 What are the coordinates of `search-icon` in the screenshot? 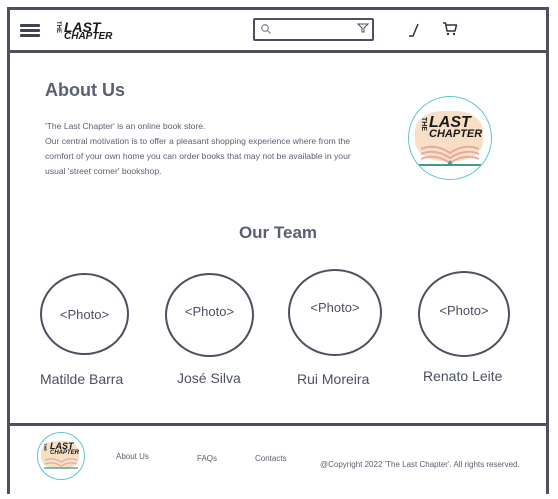 It's located at (266, 29).